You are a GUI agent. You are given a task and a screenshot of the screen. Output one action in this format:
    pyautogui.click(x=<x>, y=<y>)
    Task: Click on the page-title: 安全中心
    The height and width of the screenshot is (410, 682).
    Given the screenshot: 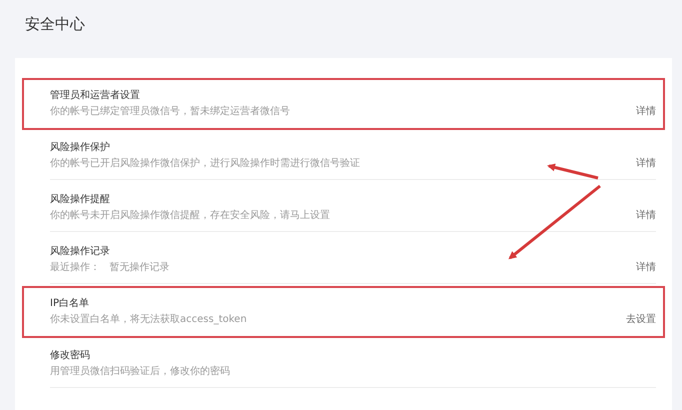 What is the action you would take?
    pyautogui.click(x=55, y=24)
    